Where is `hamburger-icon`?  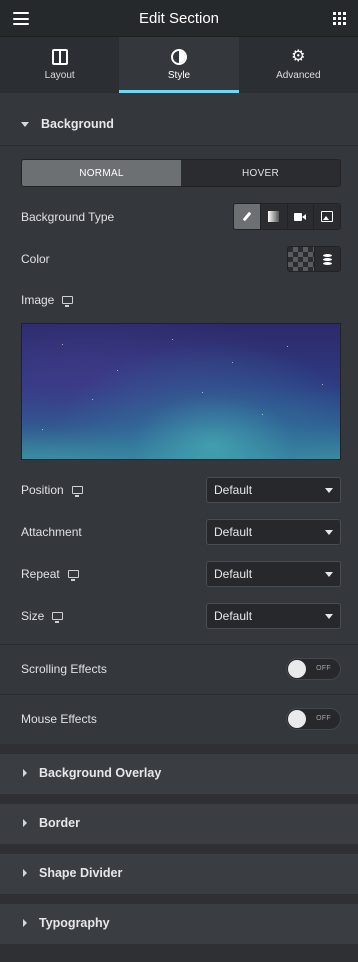
hamburger-icon is located at coordinates (21, 18).